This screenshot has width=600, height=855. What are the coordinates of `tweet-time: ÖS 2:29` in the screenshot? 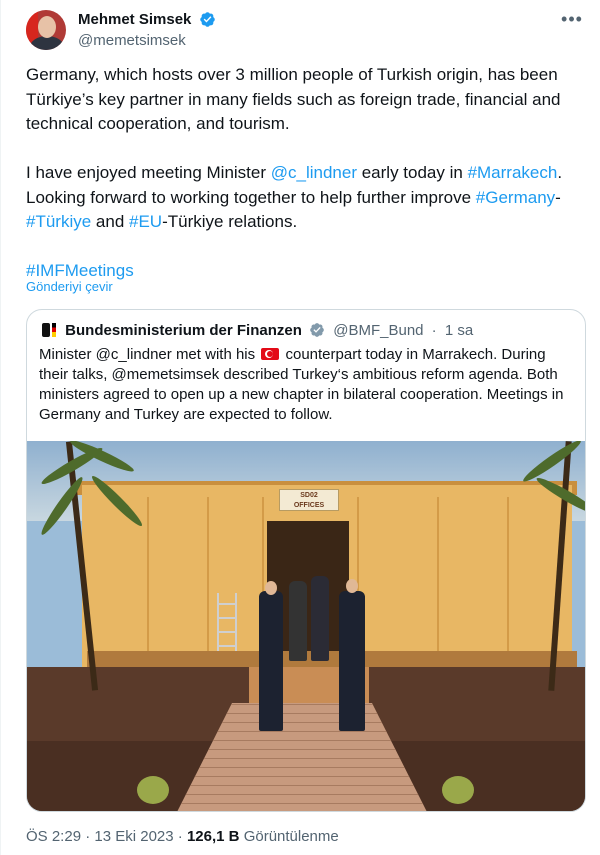 It's located at (53, 836).